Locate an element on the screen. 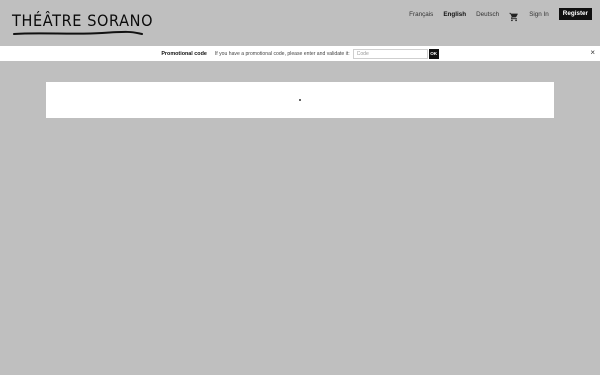 The height and width of the screenshot is (375, 600). cart-icon is located at coordinates (514, 15).